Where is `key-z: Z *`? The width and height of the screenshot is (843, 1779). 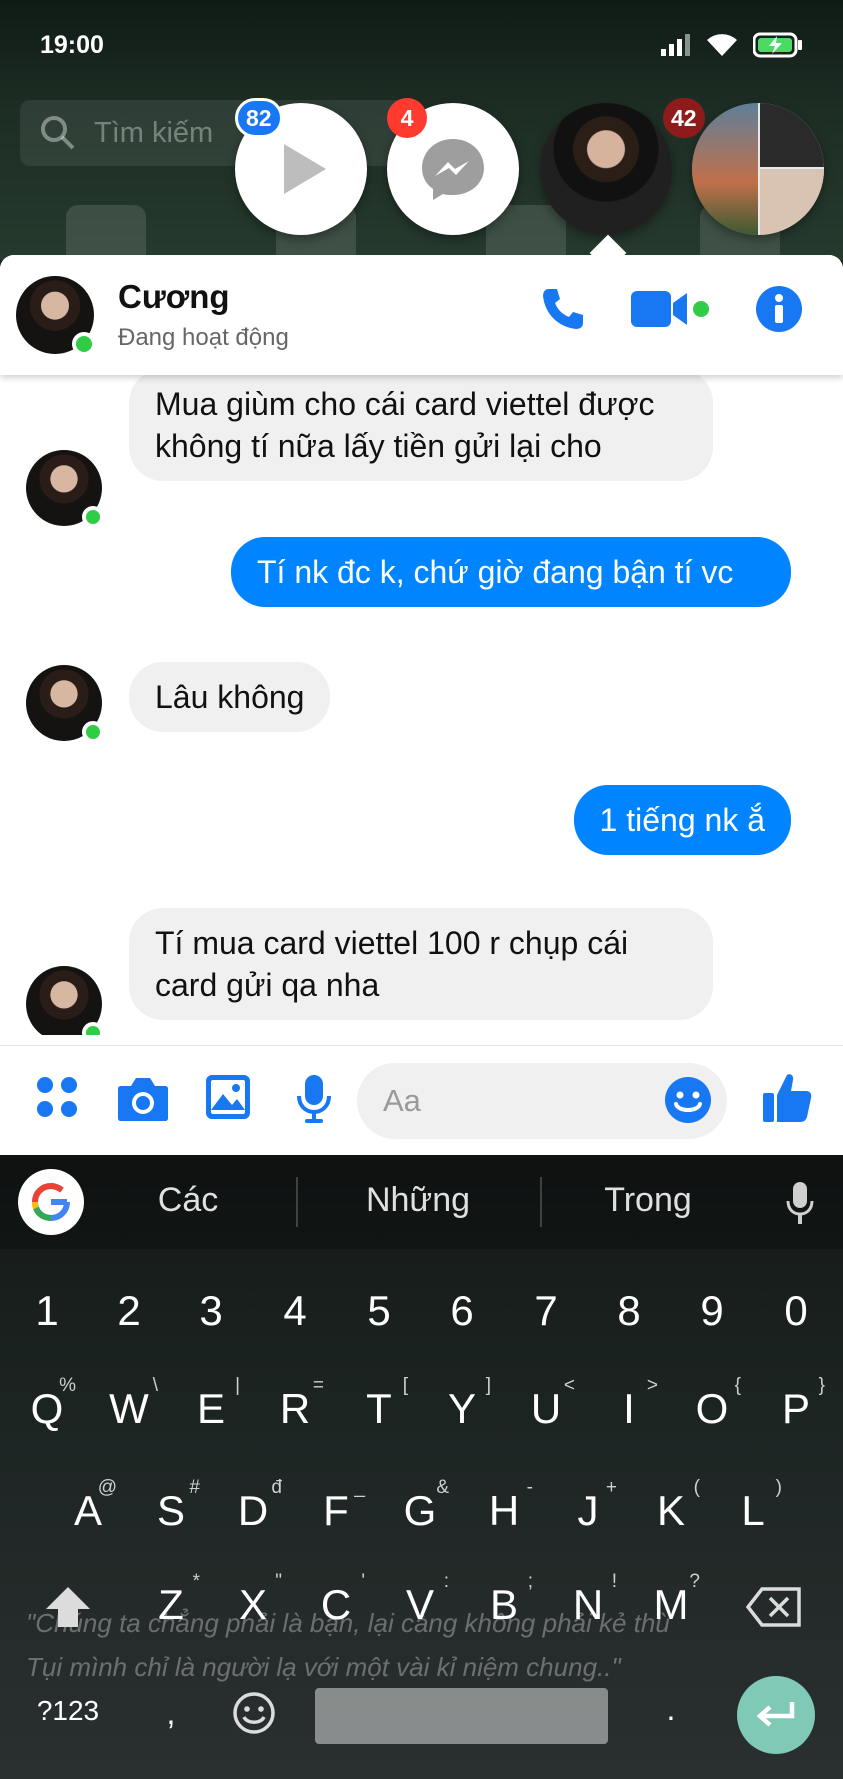 key-z: Z * is located at coordinates (171, 1600).